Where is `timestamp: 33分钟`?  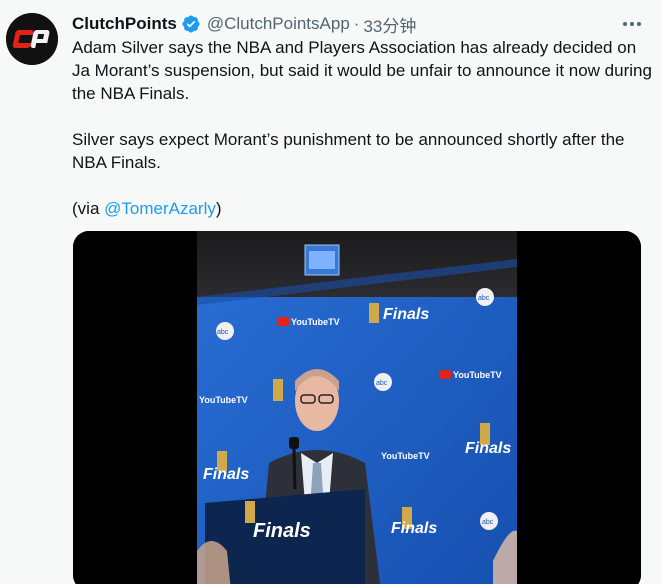
timestamp: 33分钟 is located at coordinates (389, 24).